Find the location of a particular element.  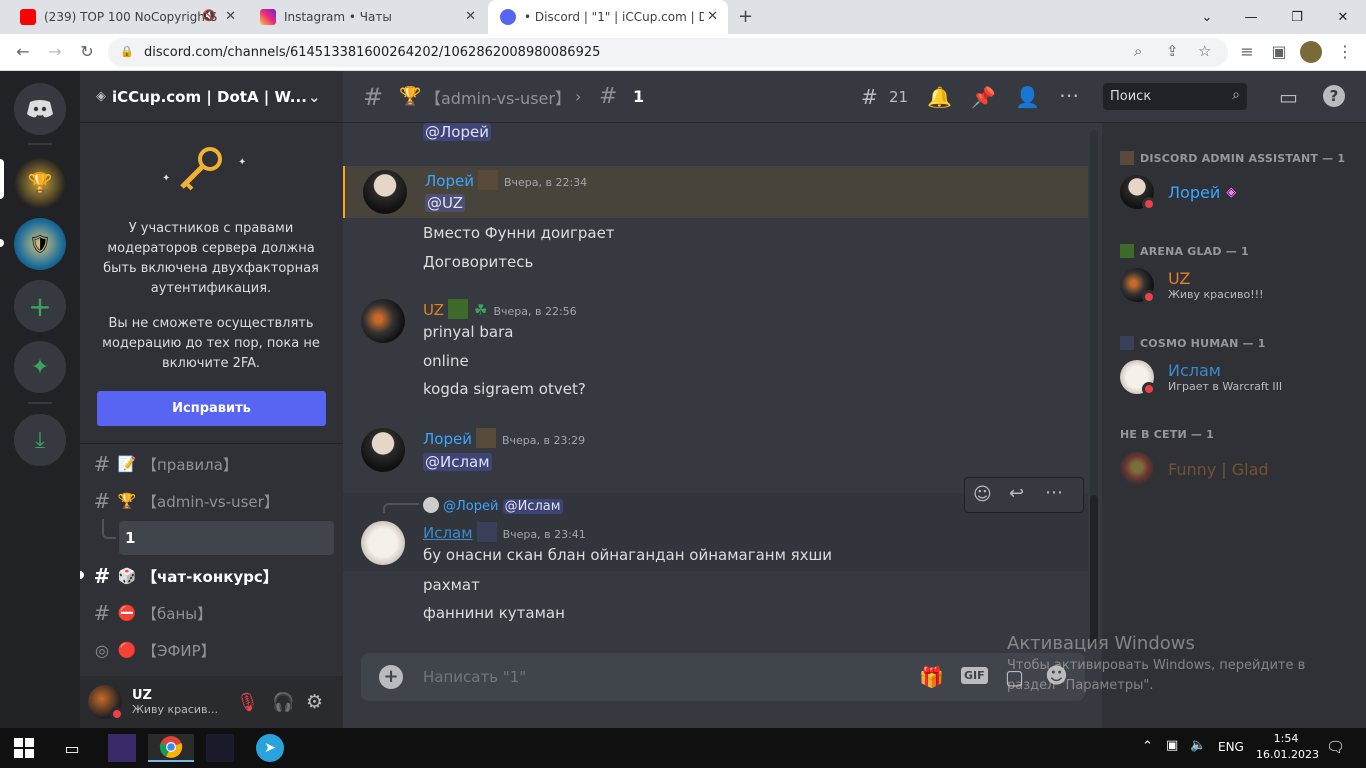

search-input: Поиск ⌕ is located at coordinates (1175, 96).